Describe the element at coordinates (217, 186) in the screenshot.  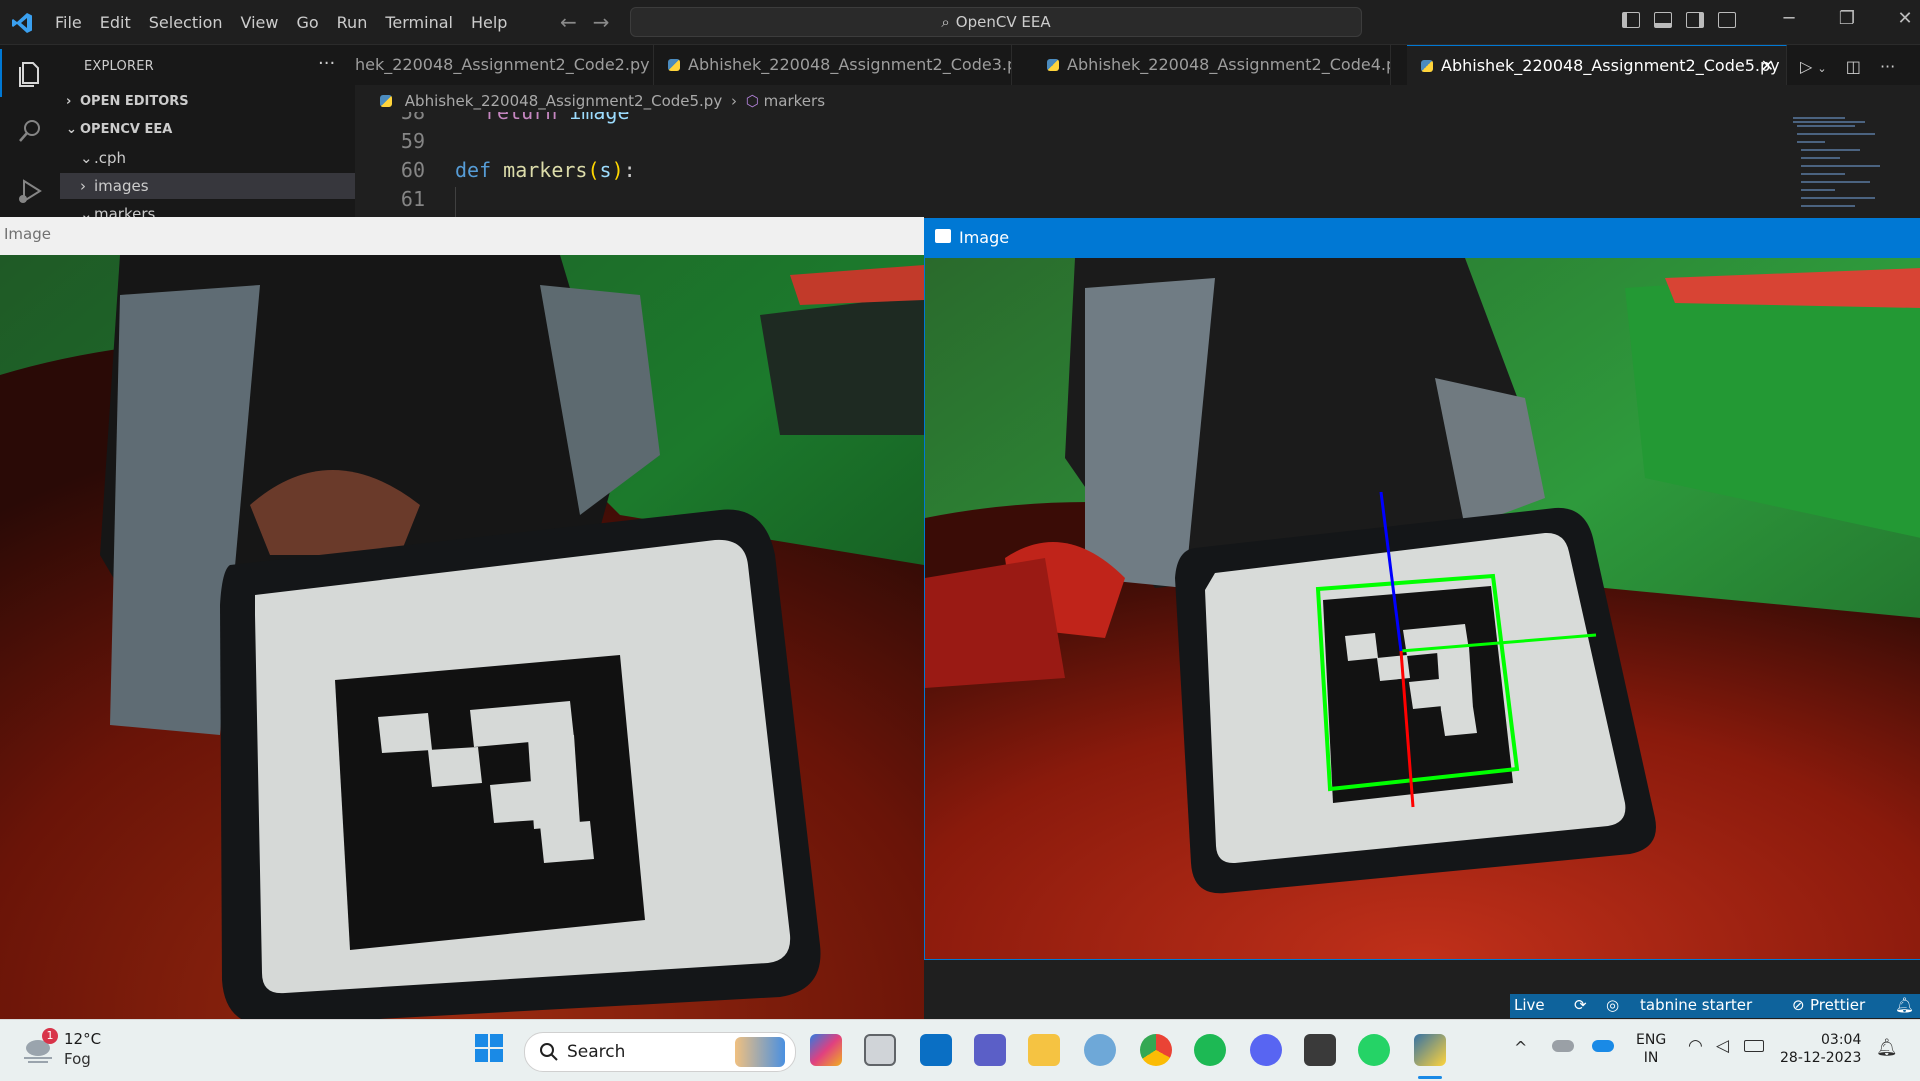
I see `tree-item-images: › images` at that location.